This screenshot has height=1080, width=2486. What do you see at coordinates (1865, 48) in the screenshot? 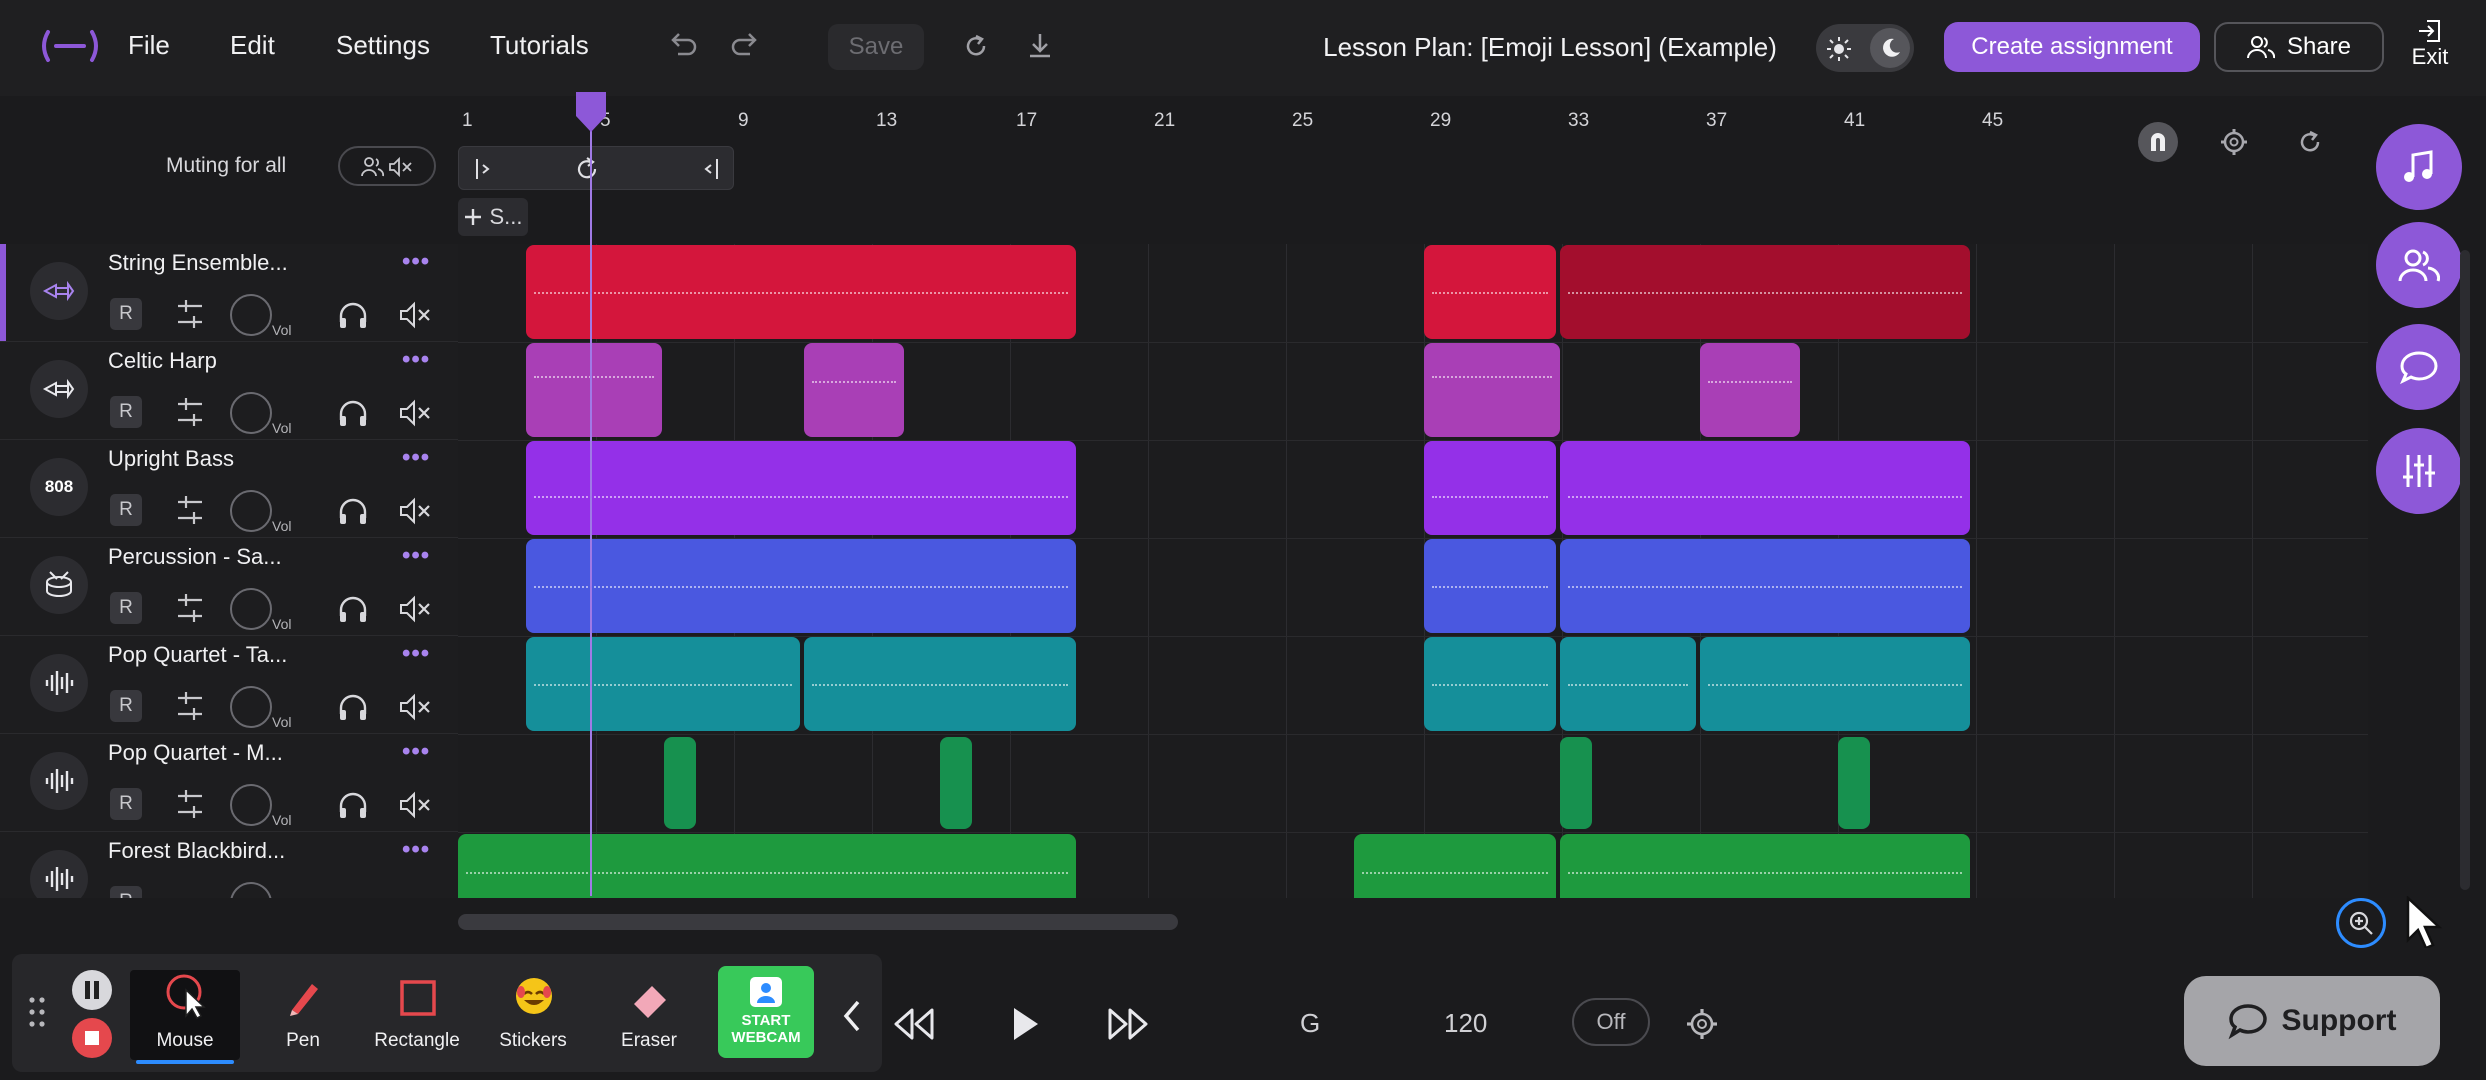
I see `theme-toggle` at bounding box center [1865, 48].